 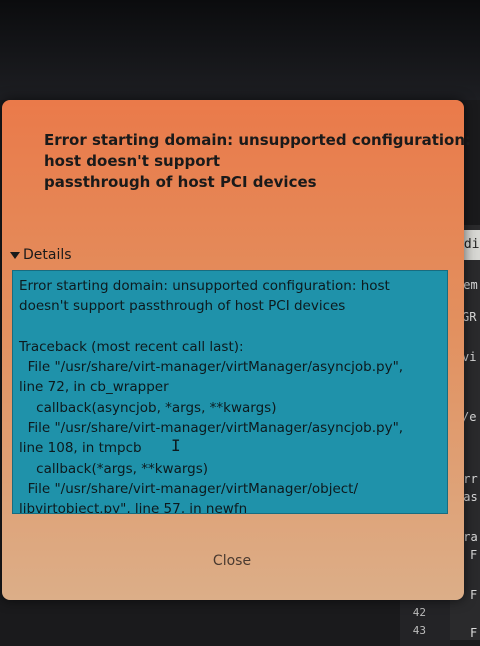 I want to click on error-message-line: passthrough of host PCI devices, so click(x=180, y=182).